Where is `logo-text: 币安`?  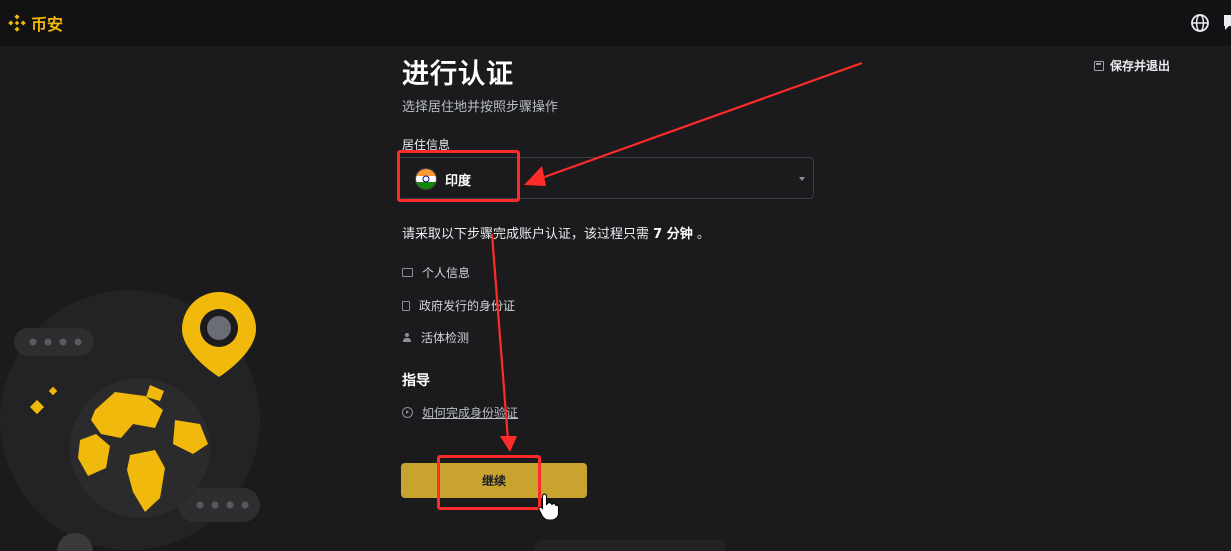
logo-text: 币安 is located at coordinates (47, 24).